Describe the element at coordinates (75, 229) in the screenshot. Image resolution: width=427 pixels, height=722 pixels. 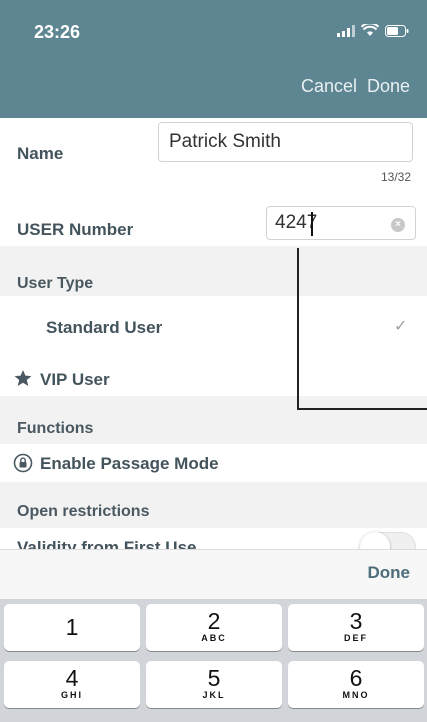
I see `user-number-label: USER Number` at that location.